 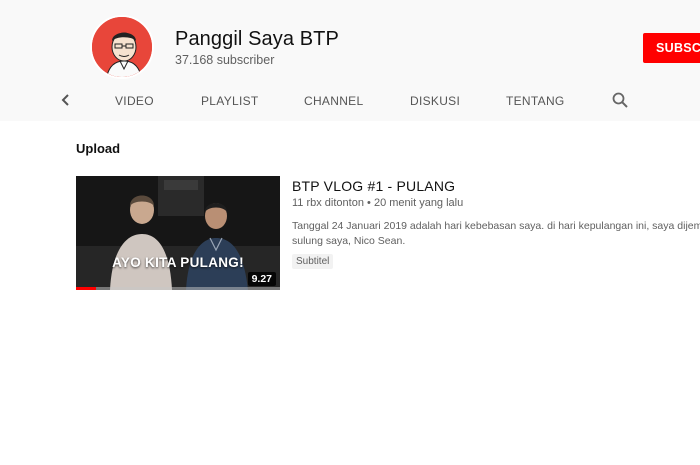 I want to click on view-count: 11 rbx ditonton, so click(x=328, y=203).